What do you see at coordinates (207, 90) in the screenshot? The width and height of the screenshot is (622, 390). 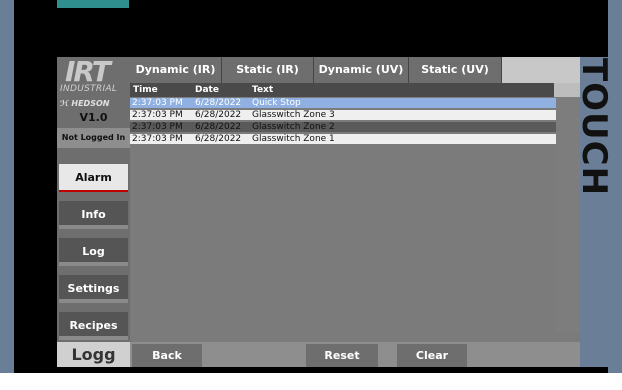 I see `header-date: Date` at bounding box center [207, 90].